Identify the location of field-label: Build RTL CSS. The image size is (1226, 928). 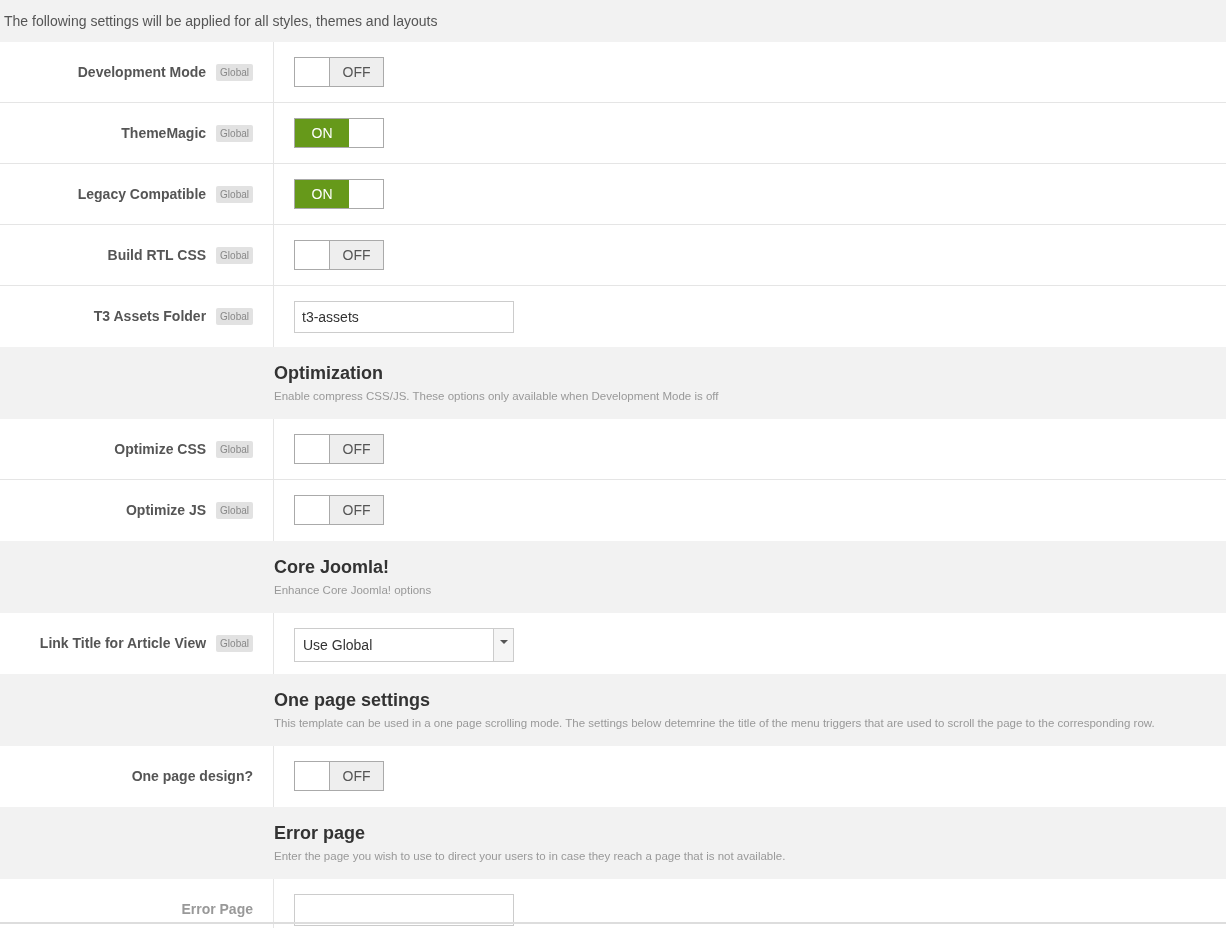
(157, 255).